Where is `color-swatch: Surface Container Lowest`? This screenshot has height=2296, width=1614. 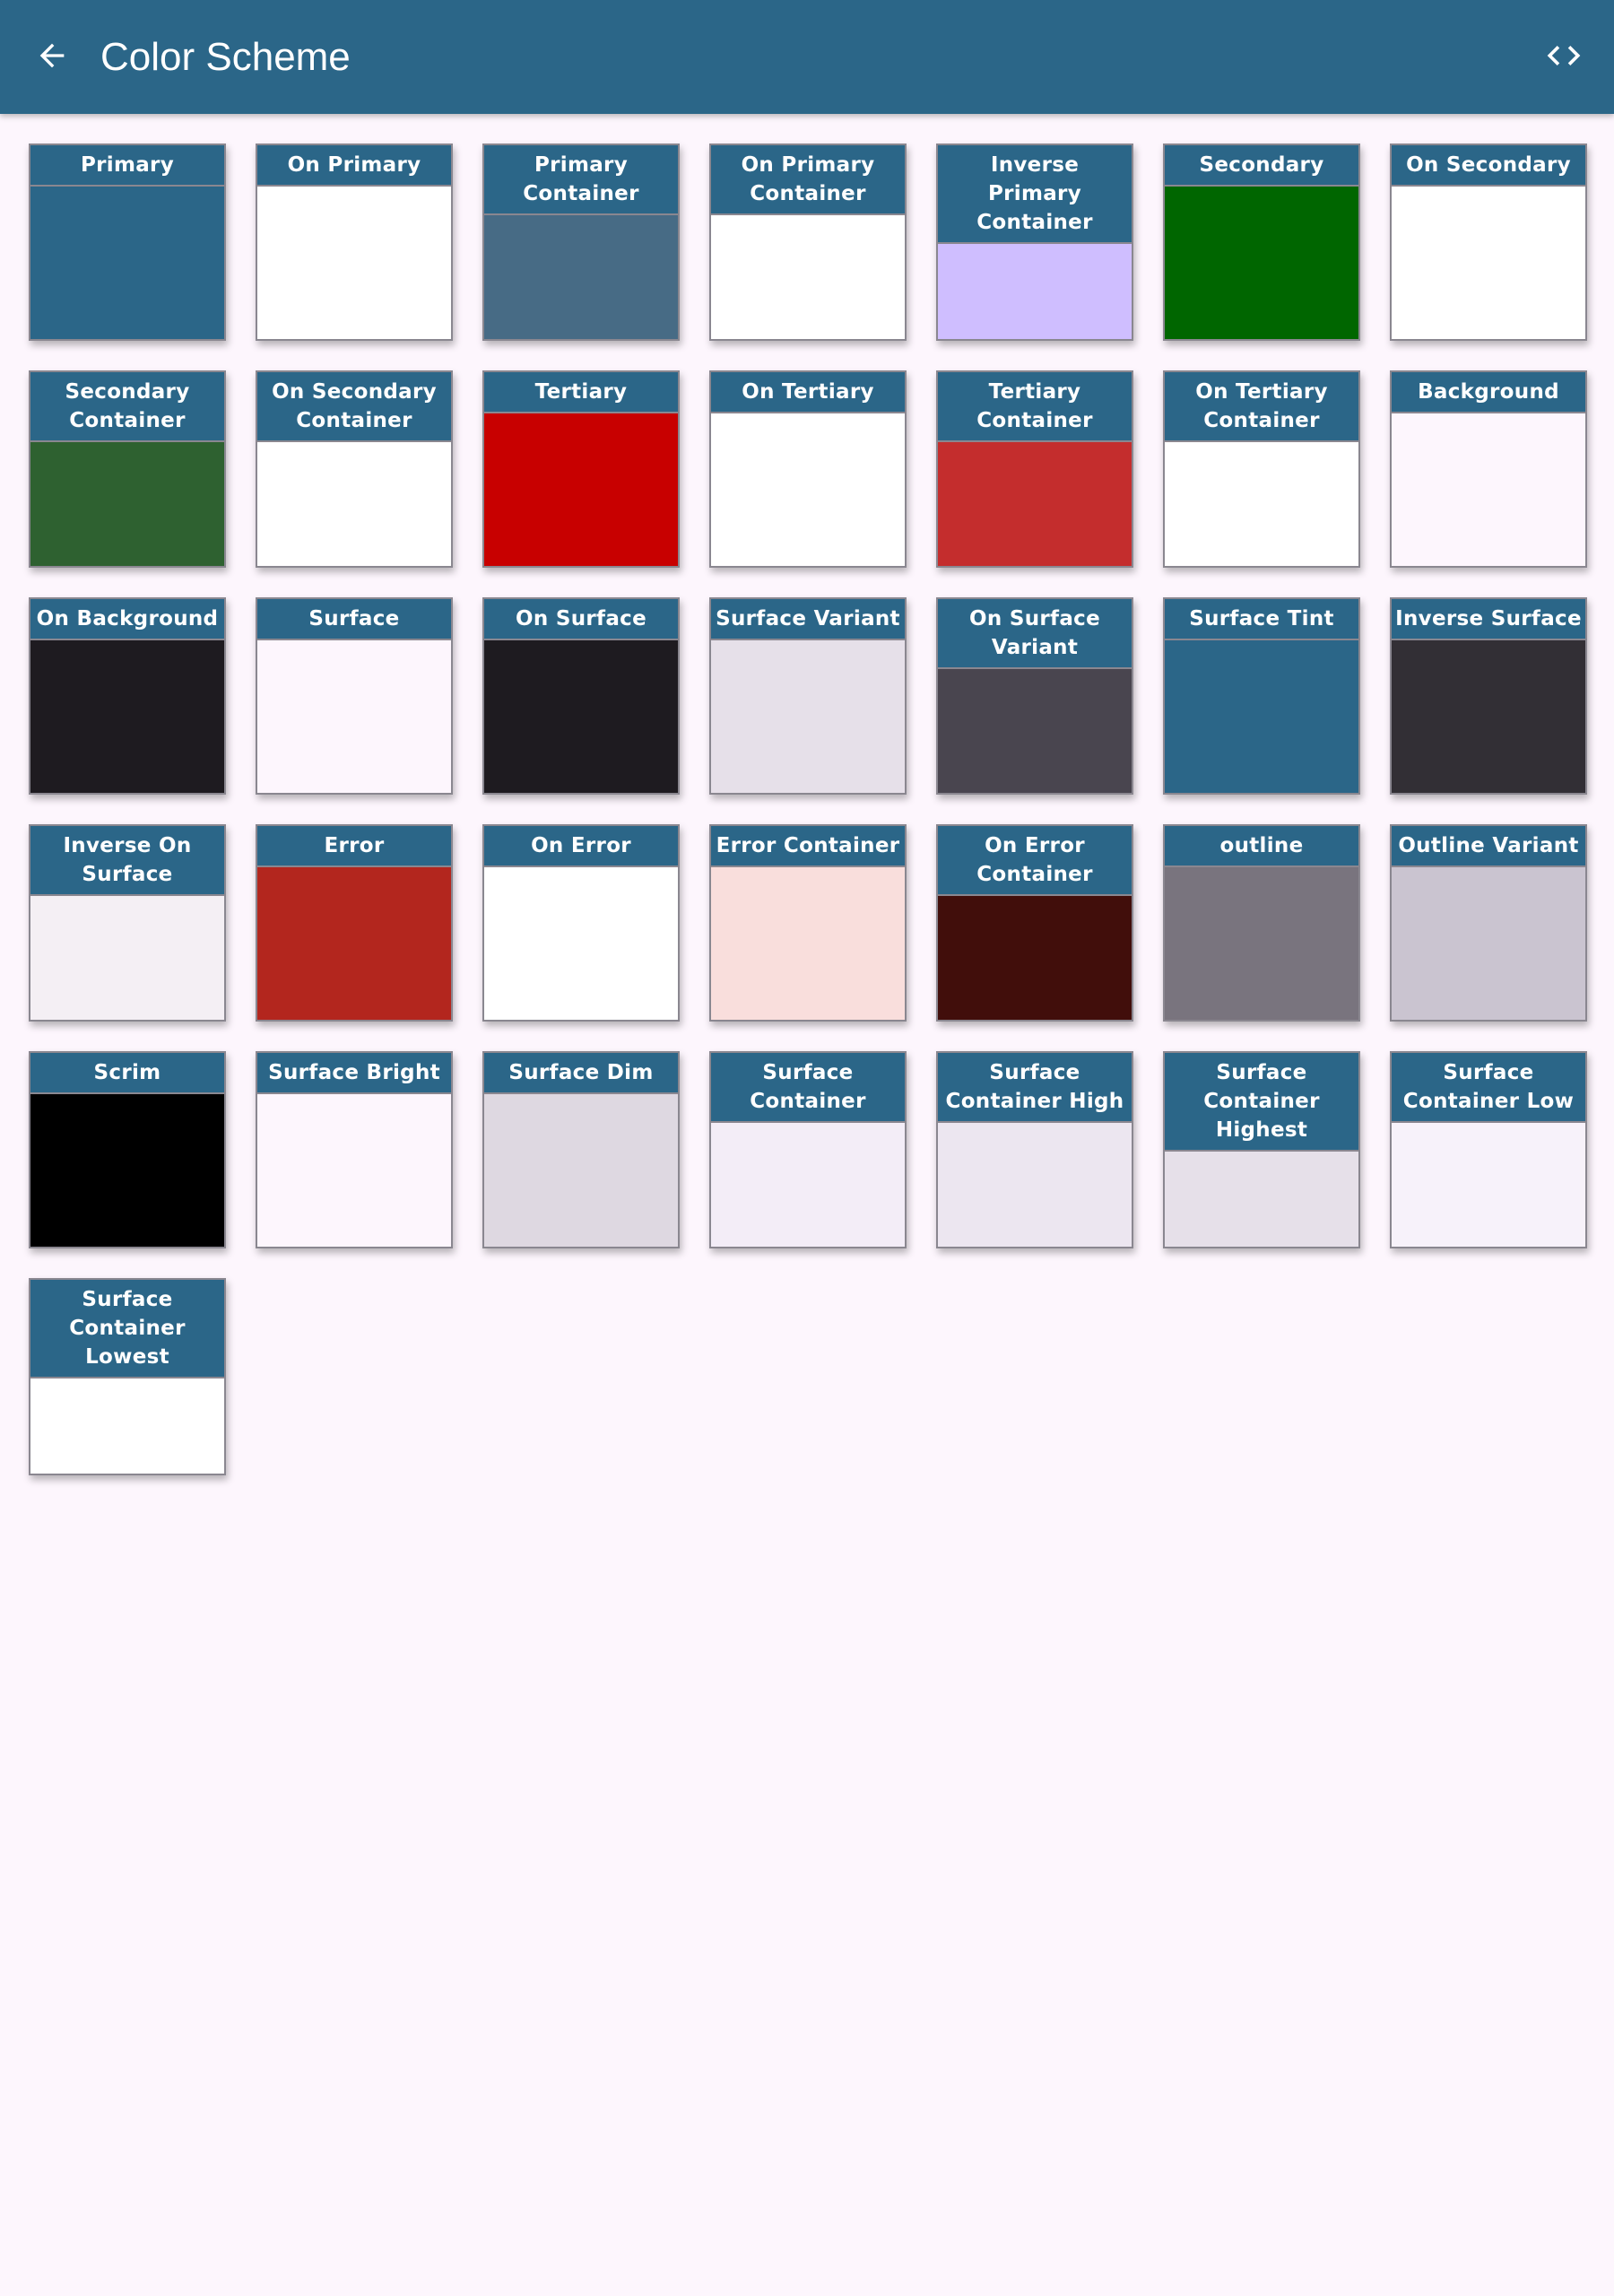 color-swatch: Surface Container Lowest is located at coordinates (127, 1376).